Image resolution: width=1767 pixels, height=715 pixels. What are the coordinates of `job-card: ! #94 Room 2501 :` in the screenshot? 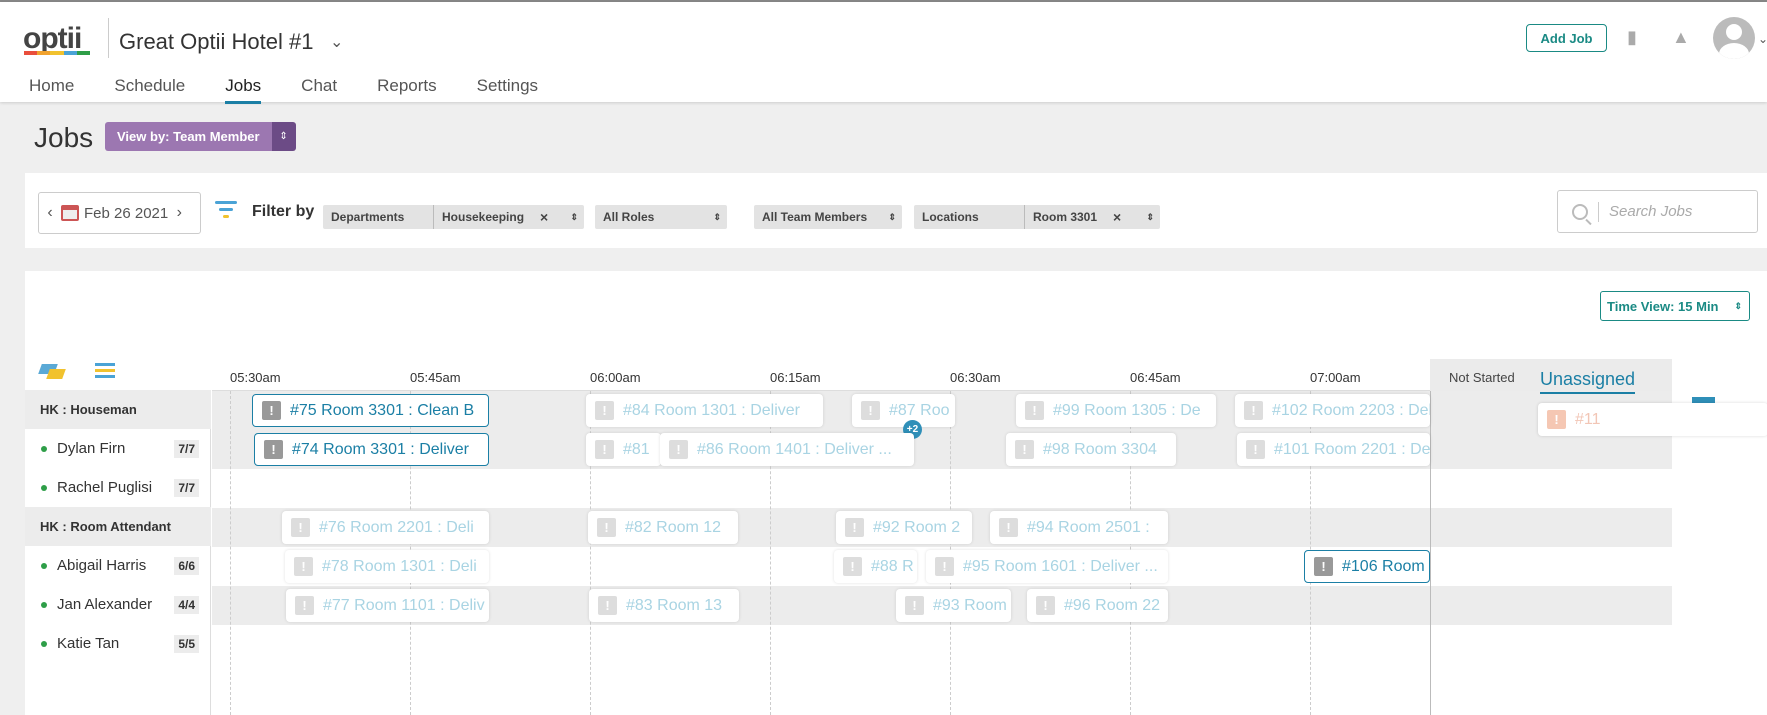 It's located at (1079, 527).